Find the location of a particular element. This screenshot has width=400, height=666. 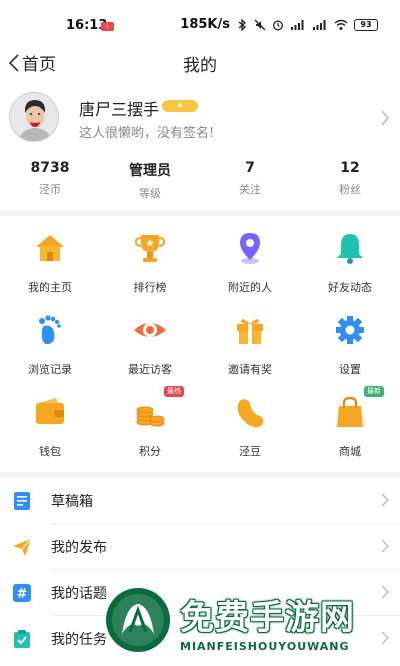

network-speed: 185K/s is located at coordinates (205, 24).